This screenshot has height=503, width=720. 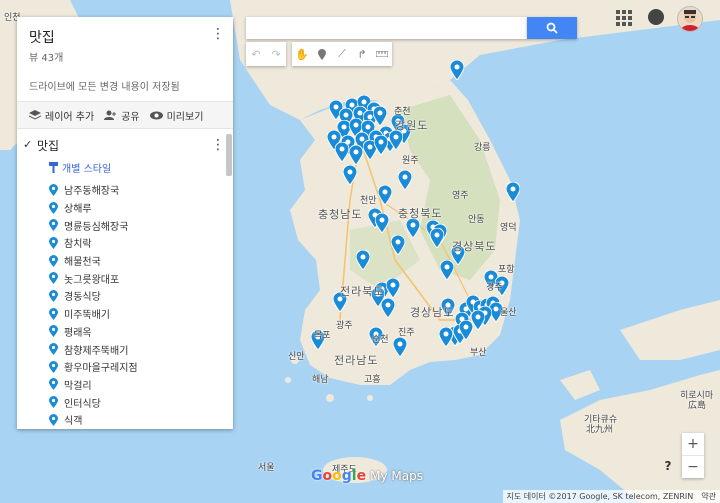 I want to click on draw-line-icon: ⟋, so click(x=342, y=54).